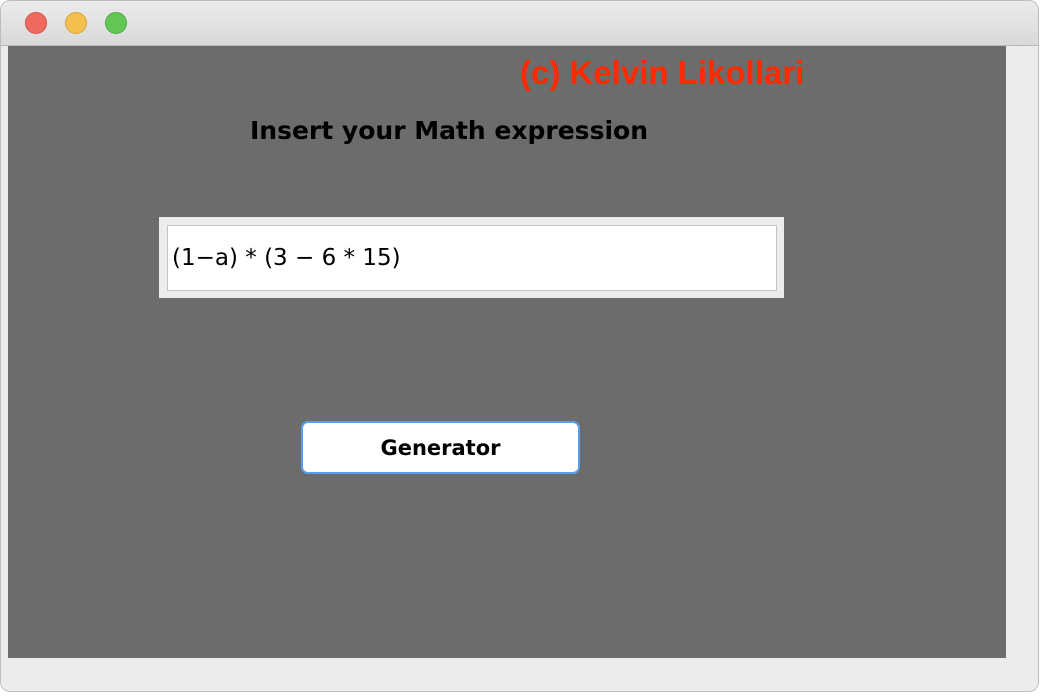 Image resolution: width=1041 pixels, height=696 pixels. I want to click on expression-field-container, so click(471, 257).